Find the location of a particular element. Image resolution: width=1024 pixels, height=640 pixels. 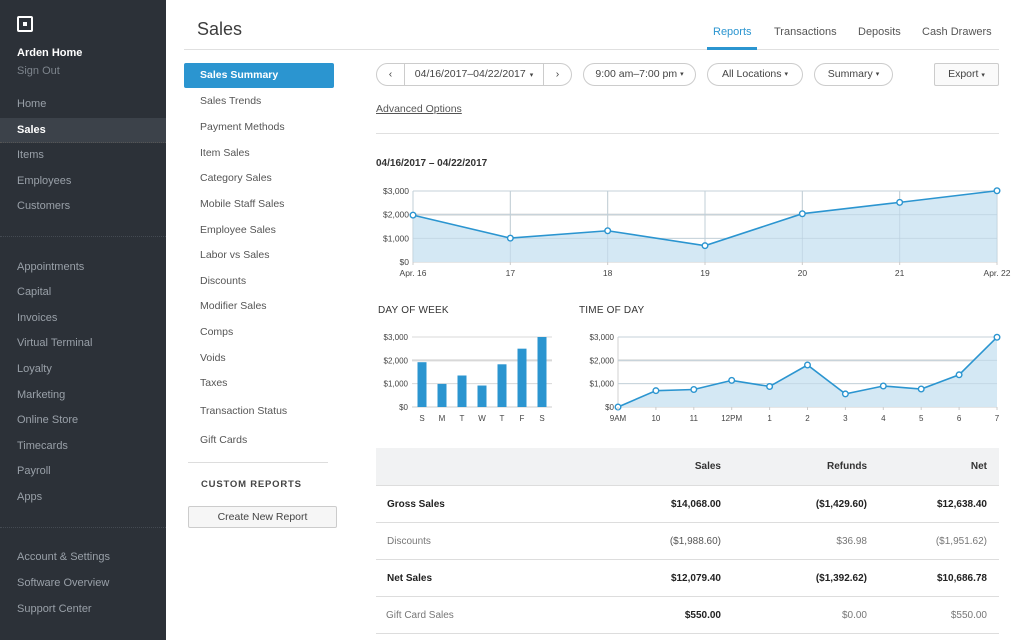

nav-sales: Sales is located at coordinates (83, 130).